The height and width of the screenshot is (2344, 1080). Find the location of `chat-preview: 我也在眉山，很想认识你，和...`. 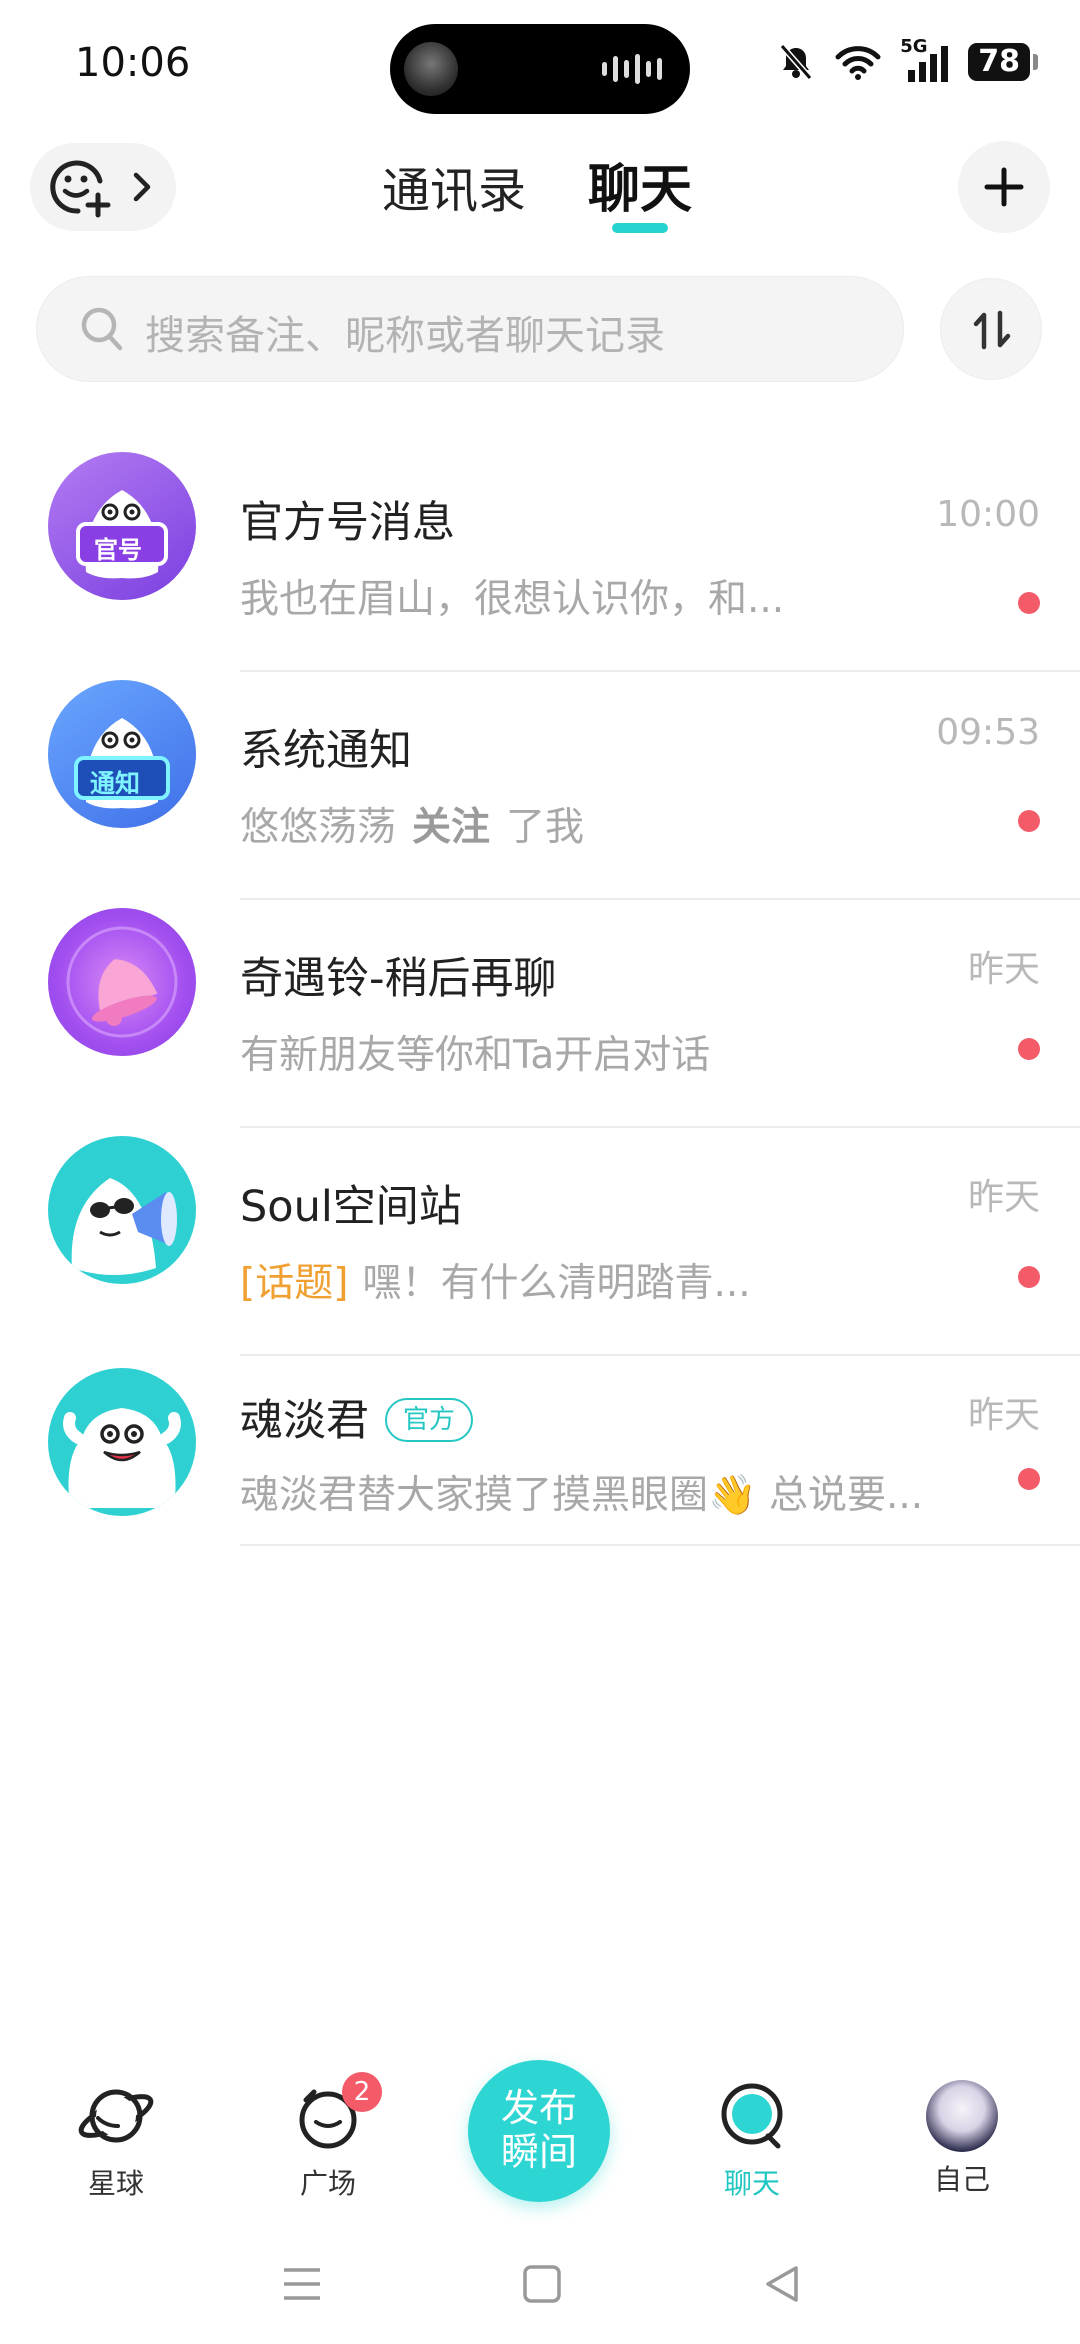

chat-preview: 我也在眉山，很想认识你，和... is located at coordinates (512, 599).